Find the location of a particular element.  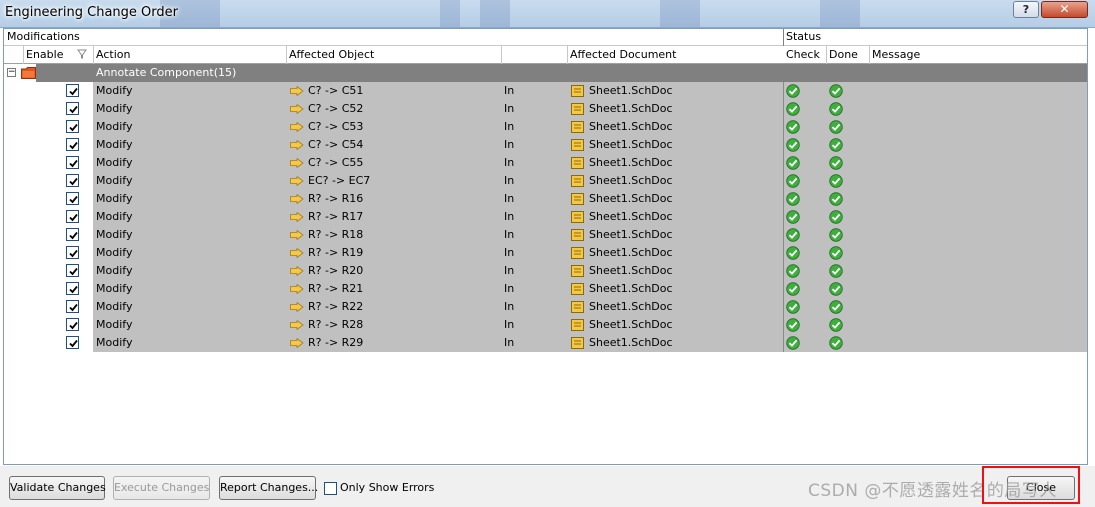

table-row: Modify R? -> R20 In Sheet1.SchDoc is located at coordinates (545, 271).